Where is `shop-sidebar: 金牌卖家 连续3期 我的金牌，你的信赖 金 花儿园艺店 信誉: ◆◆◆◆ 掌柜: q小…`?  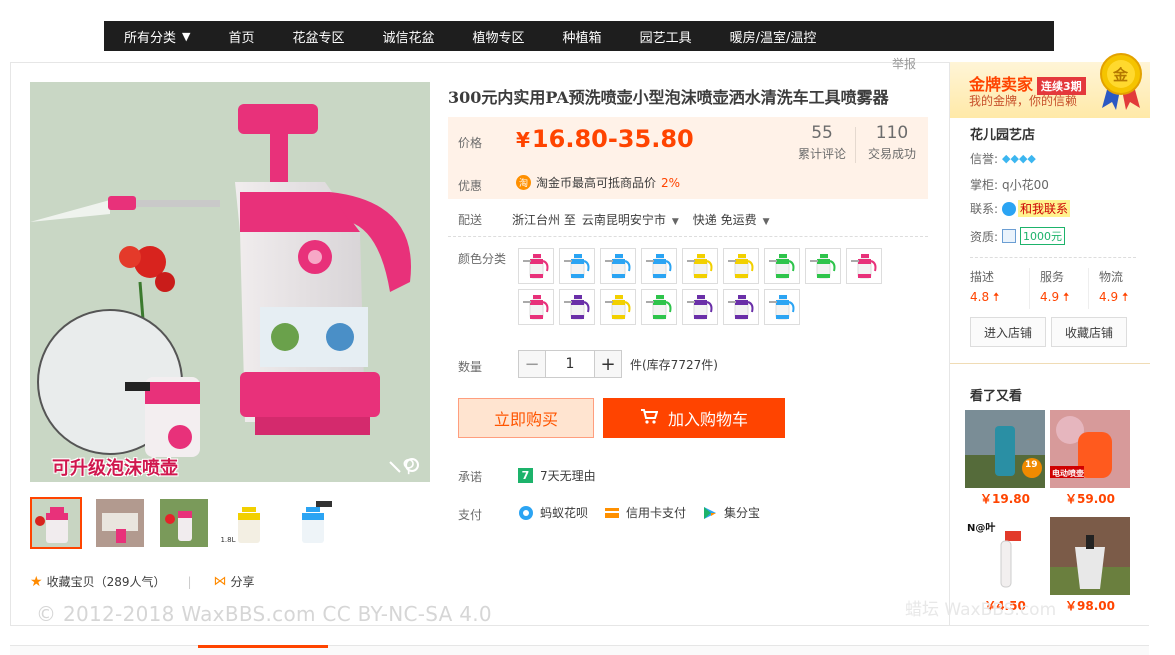 shop-sidebar: 金牌卖家 连续3期 我的金牌，你的信赖 金 花儿园艺店 信誉: ◆◆◆◆ 掌柜: q小… is located at coordinates (1049, 339).